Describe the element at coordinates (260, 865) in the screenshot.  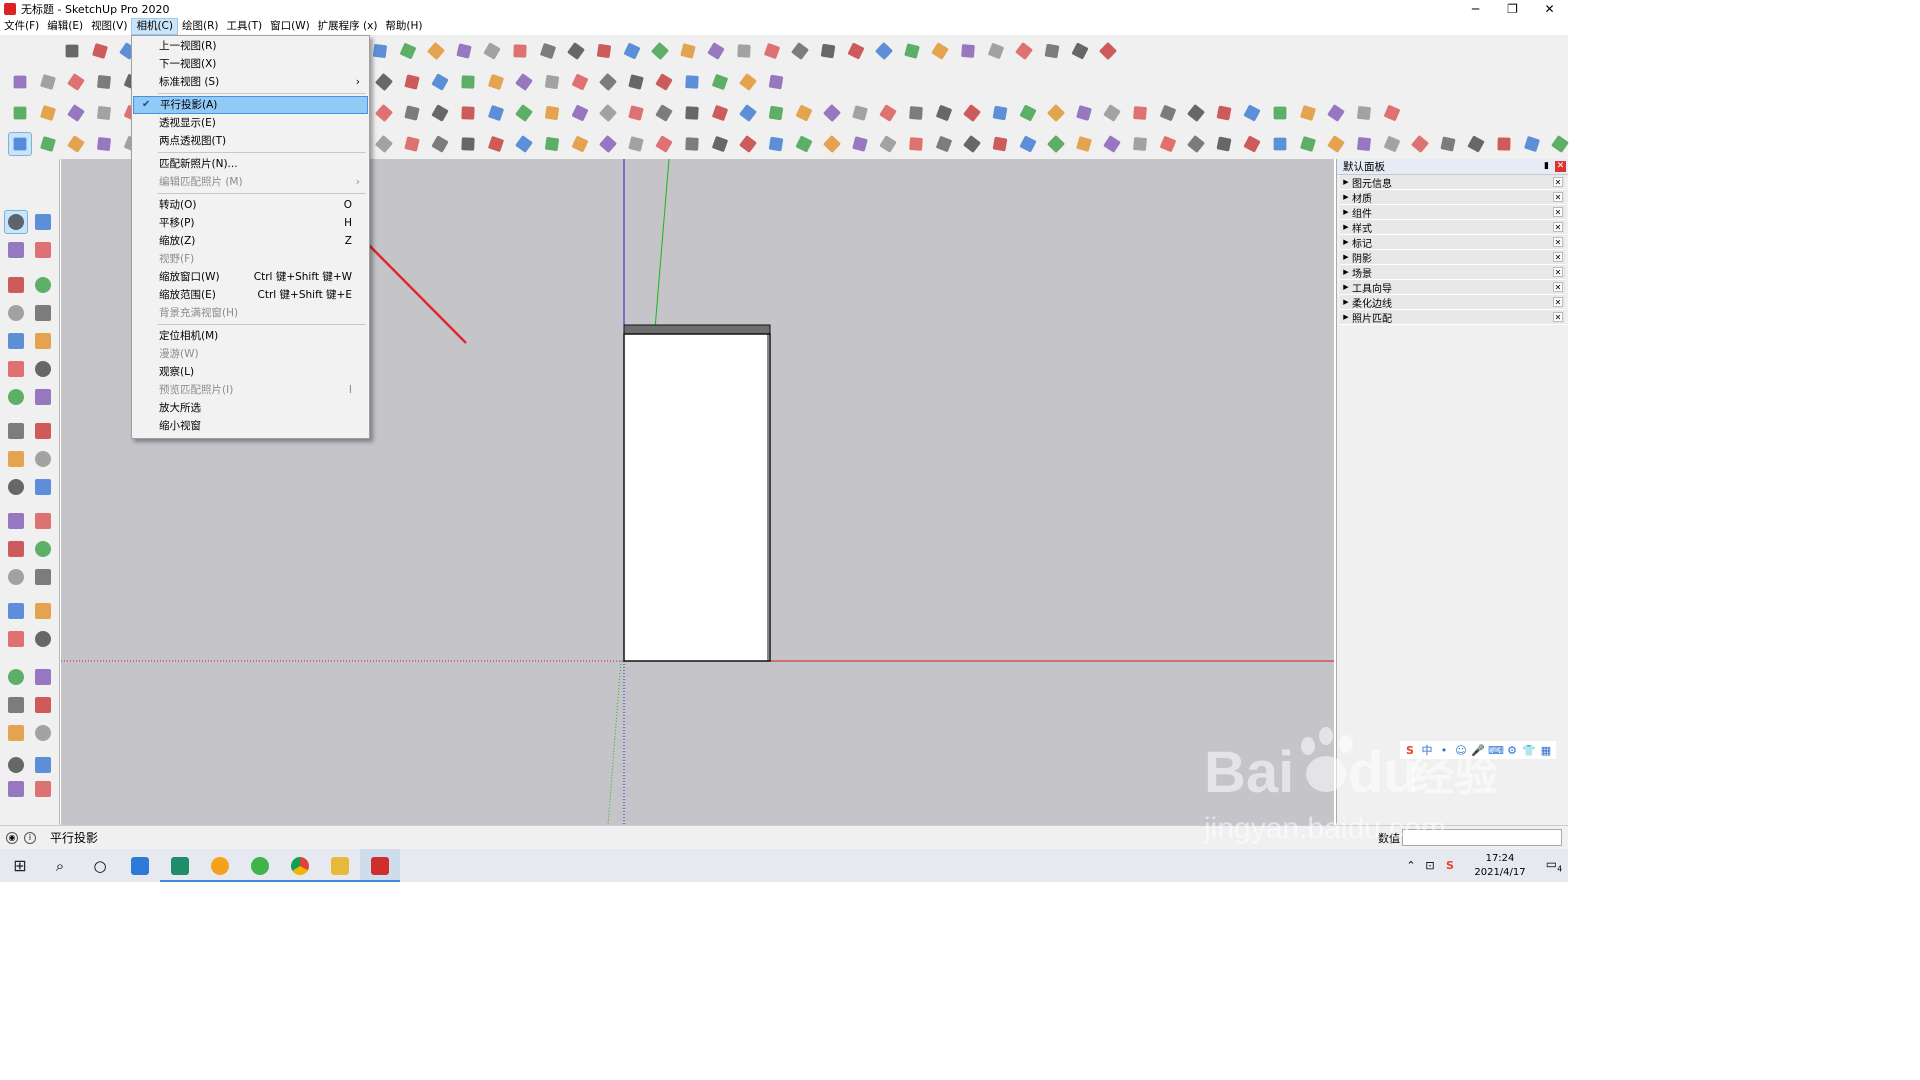
I see `taskbar-app-browser-green` at that location.